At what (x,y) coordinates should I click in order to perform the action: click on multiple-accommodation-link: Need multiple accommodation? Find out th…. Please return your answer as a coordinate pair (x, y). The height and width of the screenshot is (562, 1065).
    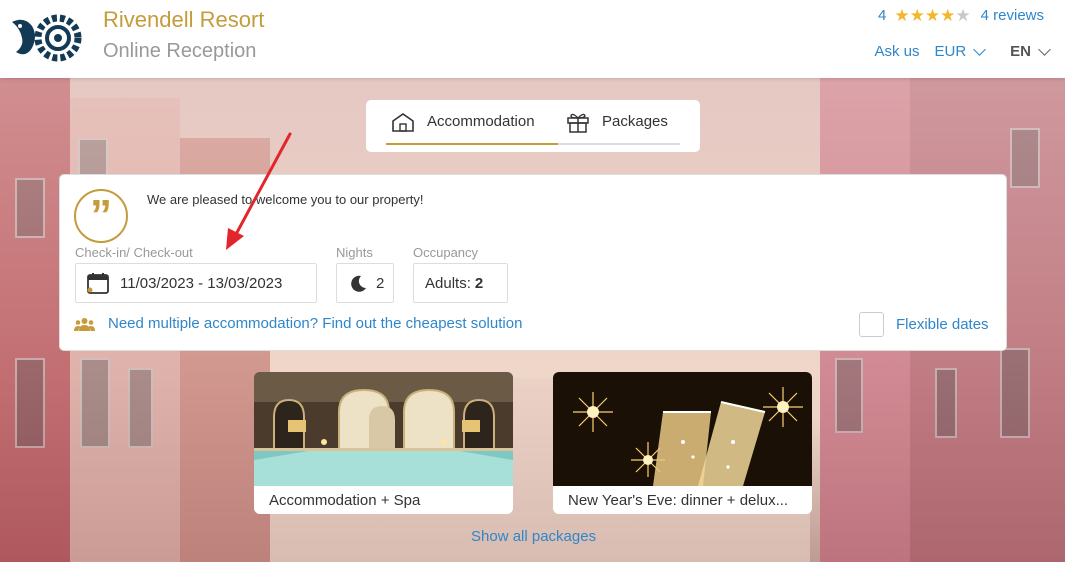
    Looking at the image, I should click on (298, 323).